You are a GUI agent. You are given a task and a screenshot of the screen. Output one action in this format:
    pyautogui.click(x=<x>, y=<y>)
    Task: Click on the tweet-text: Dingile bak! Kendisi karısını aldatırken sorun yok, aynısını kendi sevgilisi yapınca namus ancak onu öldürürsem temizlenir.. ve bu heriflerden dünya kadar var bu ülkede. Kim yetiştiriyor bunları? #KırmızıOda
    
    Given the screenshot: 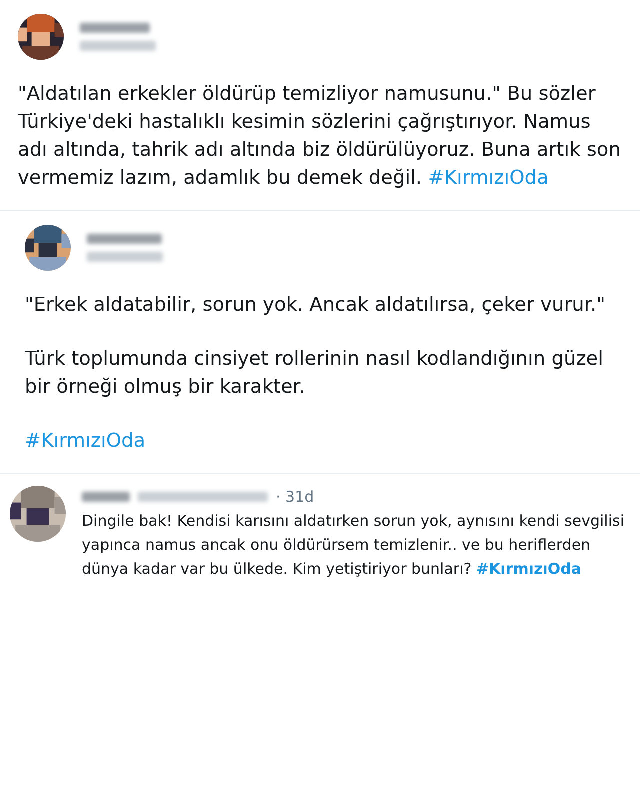 What is the action you would take?
    pyautogui.click(x=354, y=545)
    